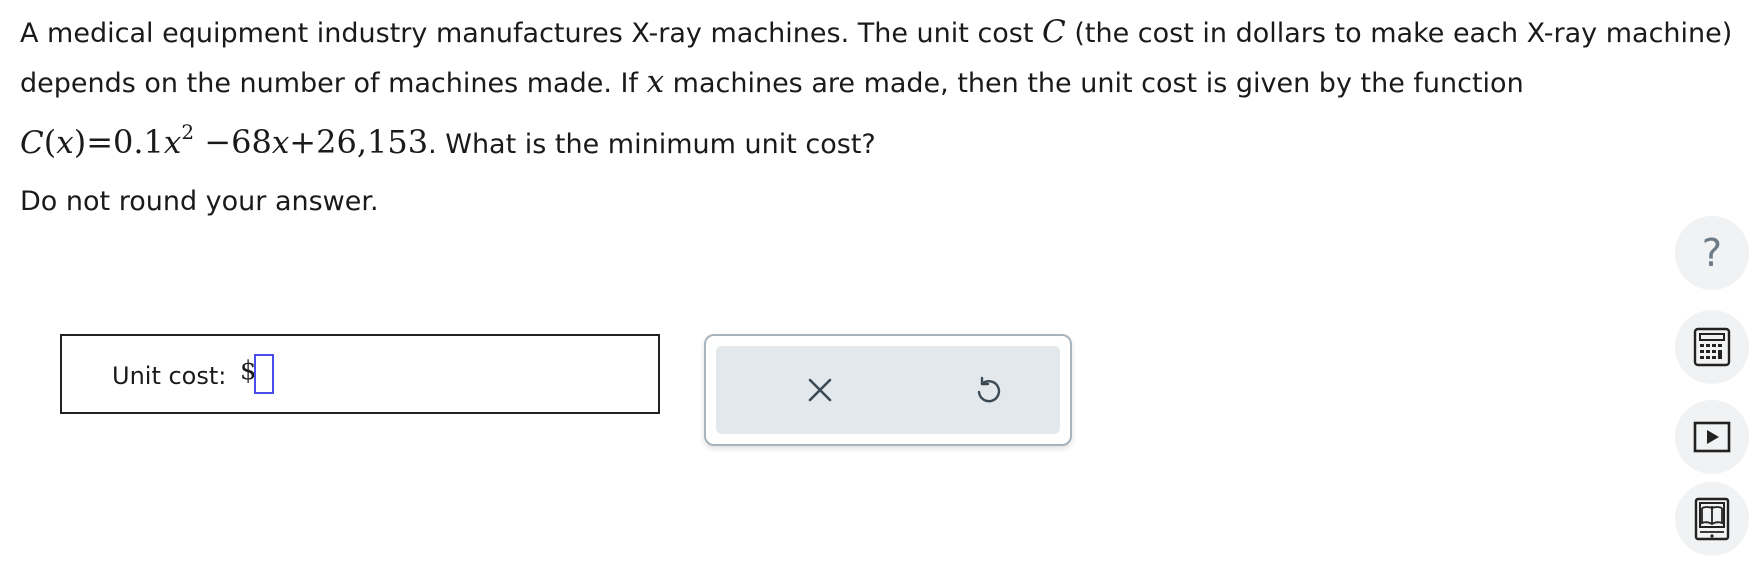 Image resolution: width=1752 pixels, height=566 pixels. Describe the element at coordinates (652, 144) in the screenshot. I see `question-part: . What is the minimum unit cost?` at that location.